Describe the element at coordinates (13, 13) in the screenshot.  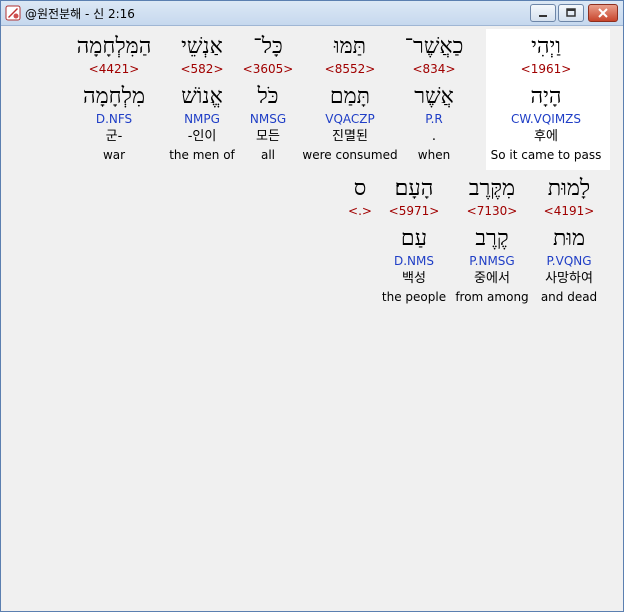
I see `app-logo-icon` at that location.